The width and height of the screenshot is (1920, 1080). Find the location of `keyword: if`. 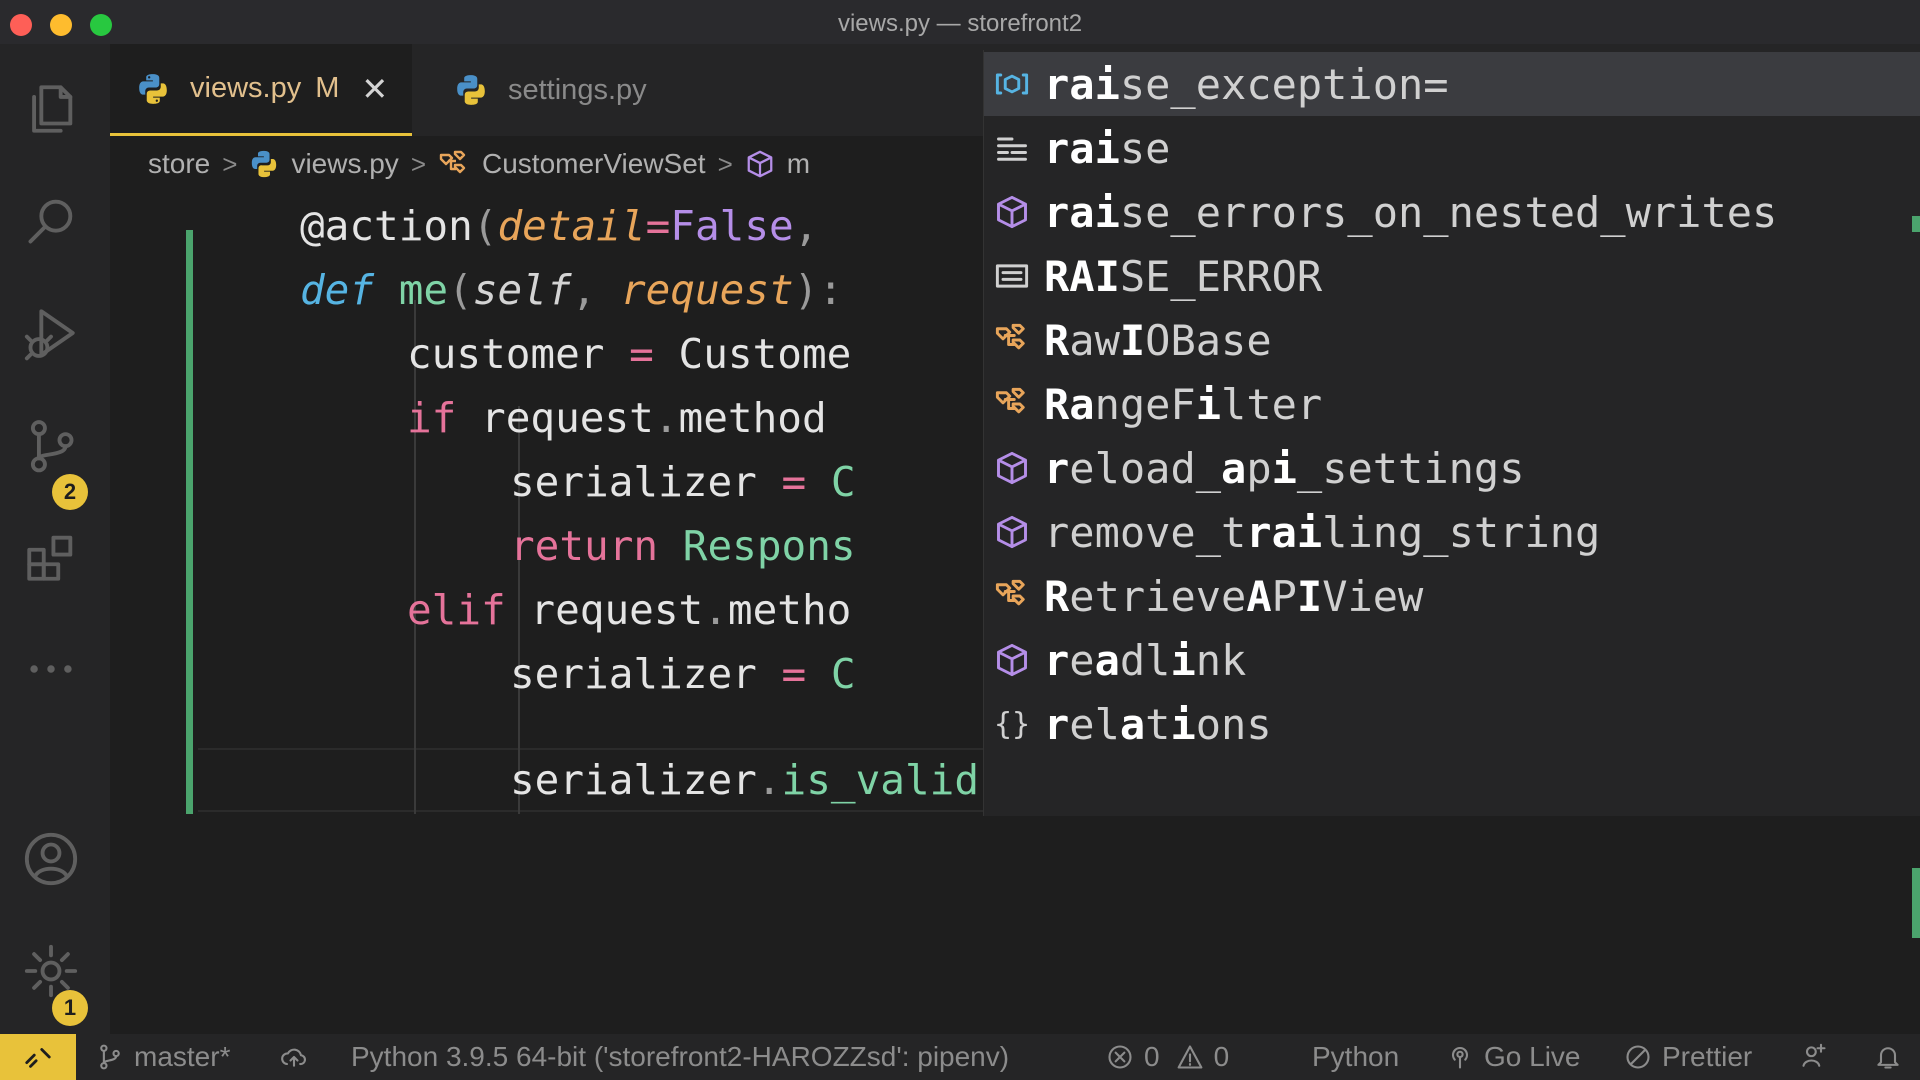

keyword: if is located at coordinates (432, 418).